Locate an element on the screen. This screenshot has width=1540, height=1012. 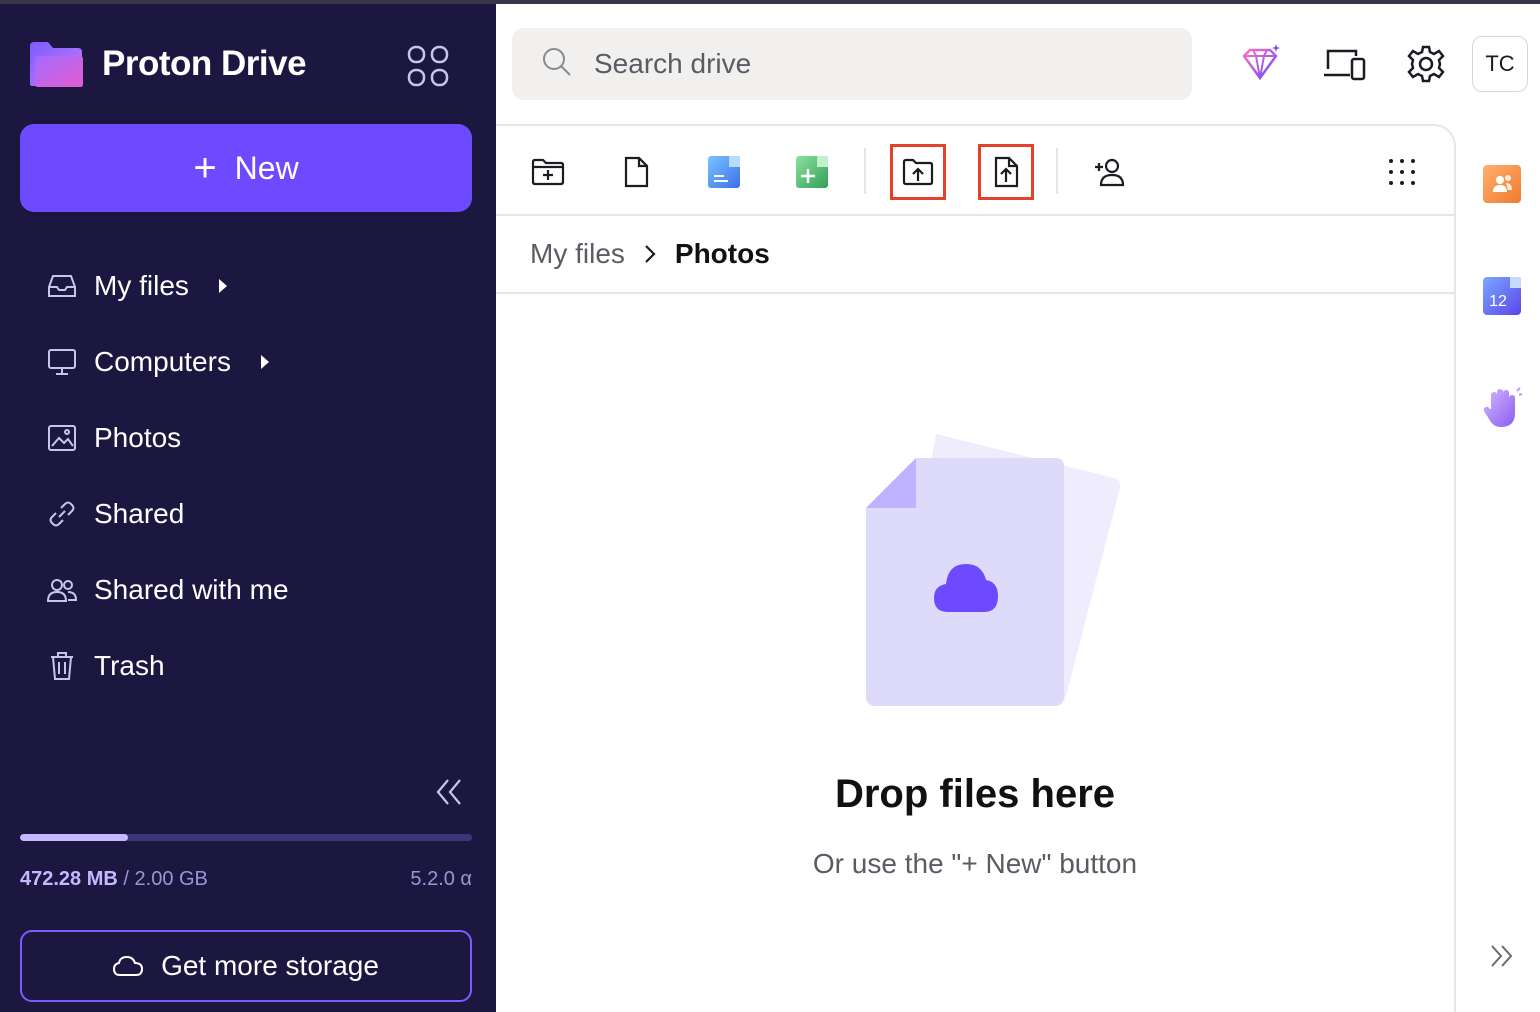
diamond-upgrade-icon is located at coordinates (1260, 64).